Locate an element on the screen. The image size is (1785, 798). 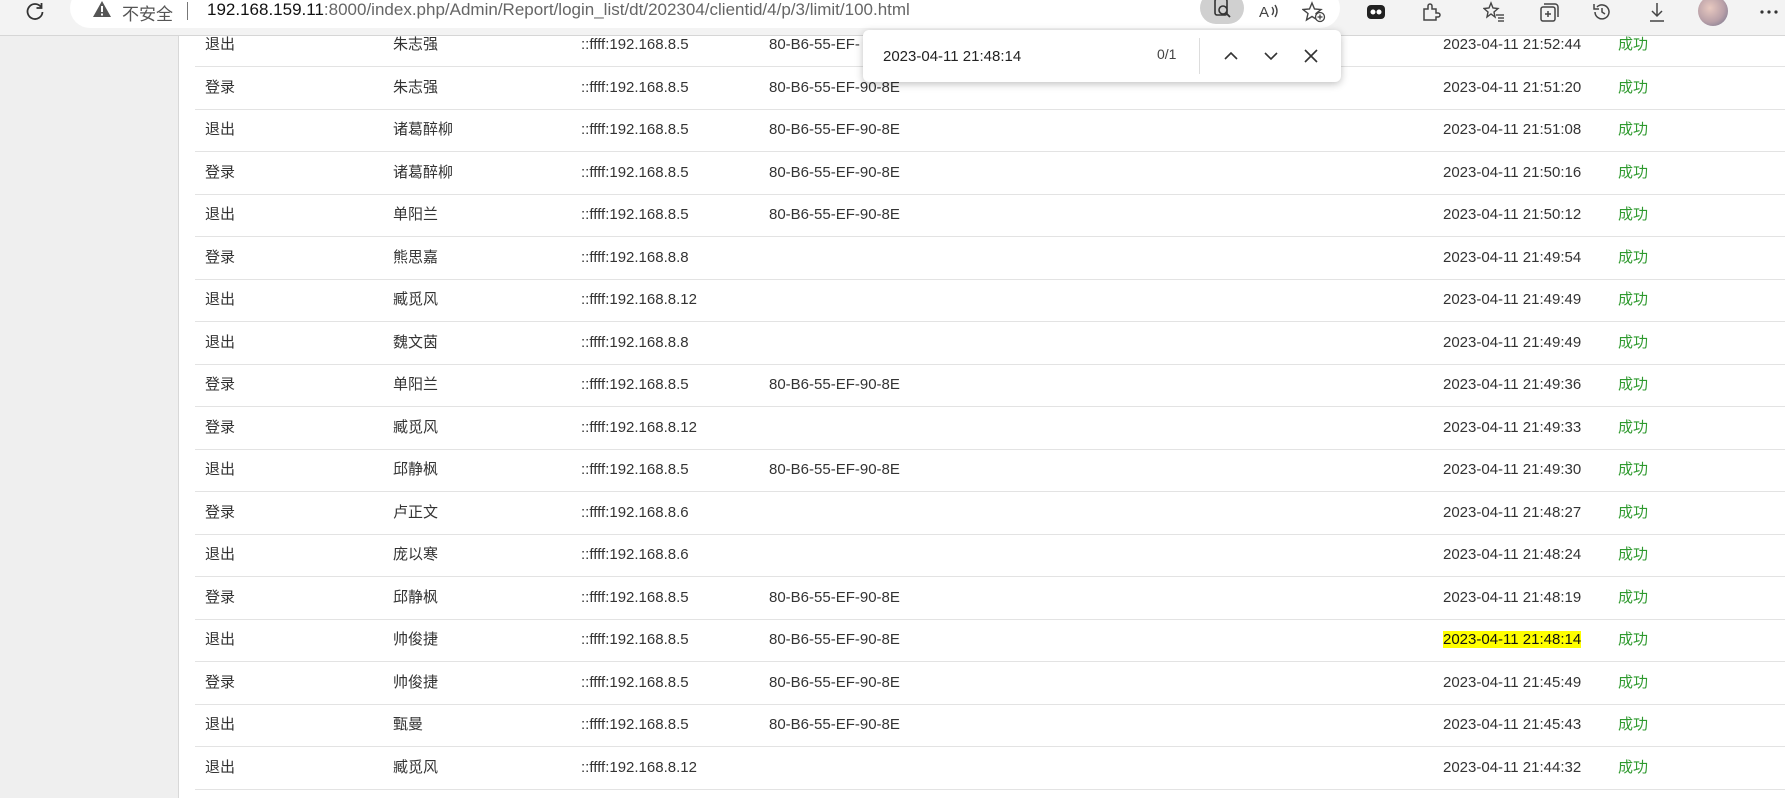
find-close-icon is located at coordinates (1311, 56).